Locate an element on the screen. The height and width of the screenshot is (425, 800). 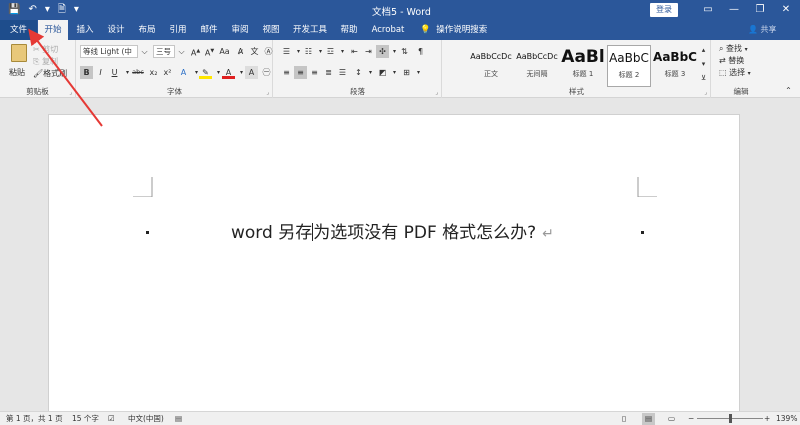
find-button: ⌕ 查找 ▾ is located at coordinates (733, 49).